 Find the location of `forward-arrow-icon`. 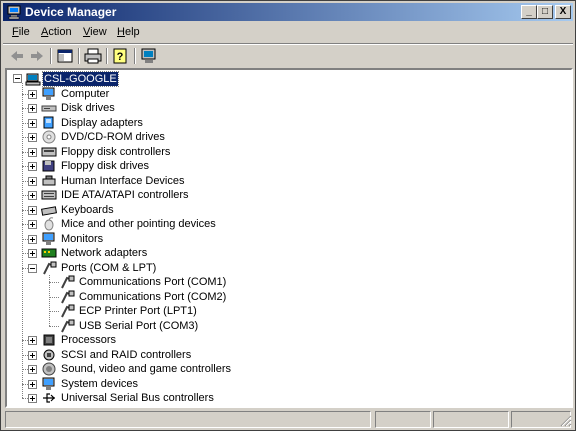

forward-arrow-icon is located at coordinates (37, 56).